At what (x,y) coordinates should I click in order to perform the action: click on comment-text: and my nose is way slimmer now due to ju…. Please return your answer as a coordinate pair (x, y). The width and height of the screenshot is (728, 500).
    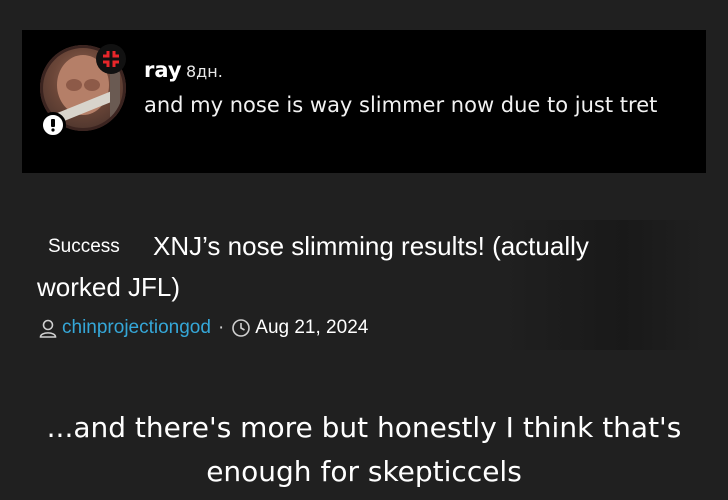
    Looking at the image, I should click on (401, 105).